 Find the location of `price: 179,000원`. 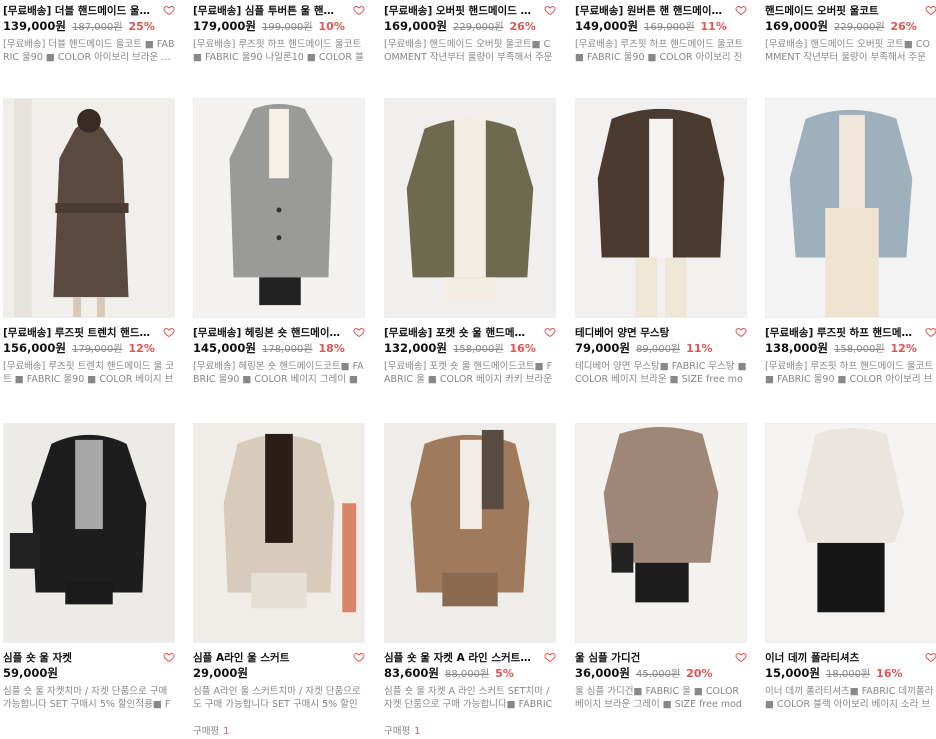

price: 179,000원 is located at coordinates (224, 26).